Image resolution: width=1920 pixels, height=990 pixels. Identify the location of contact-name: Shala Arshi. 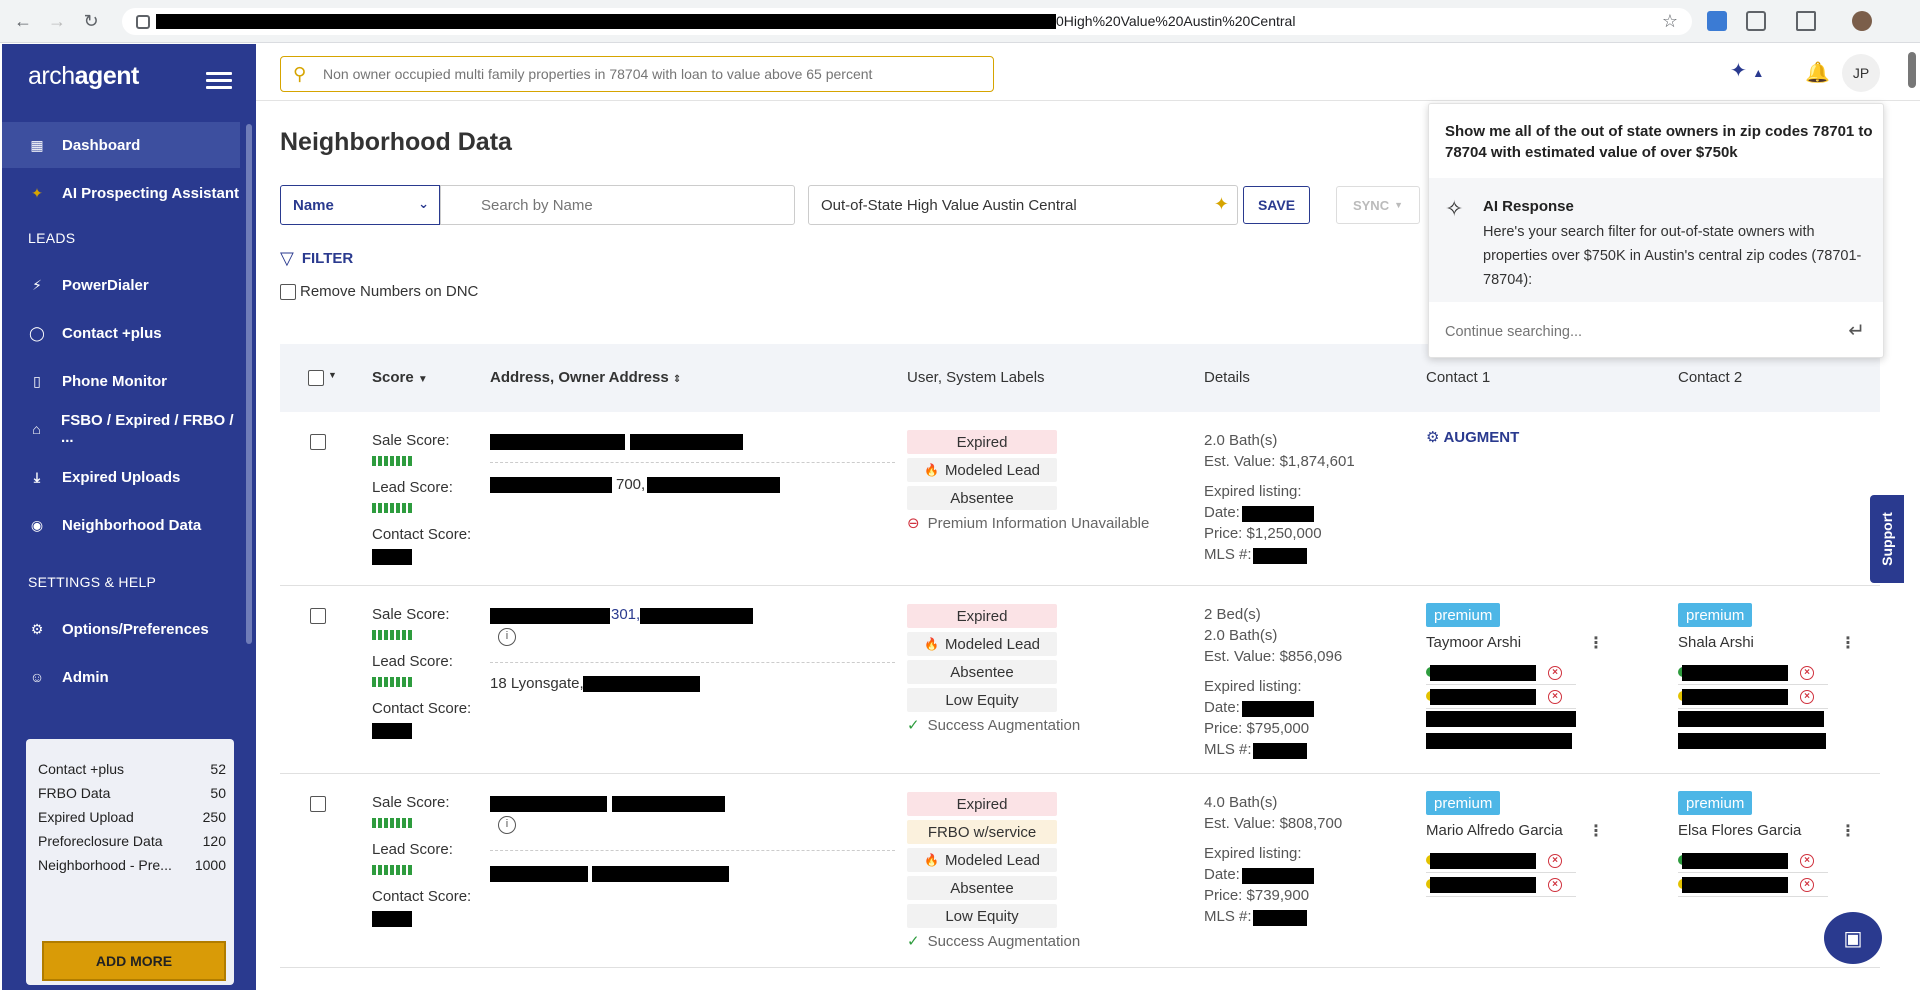
(1716, 642).